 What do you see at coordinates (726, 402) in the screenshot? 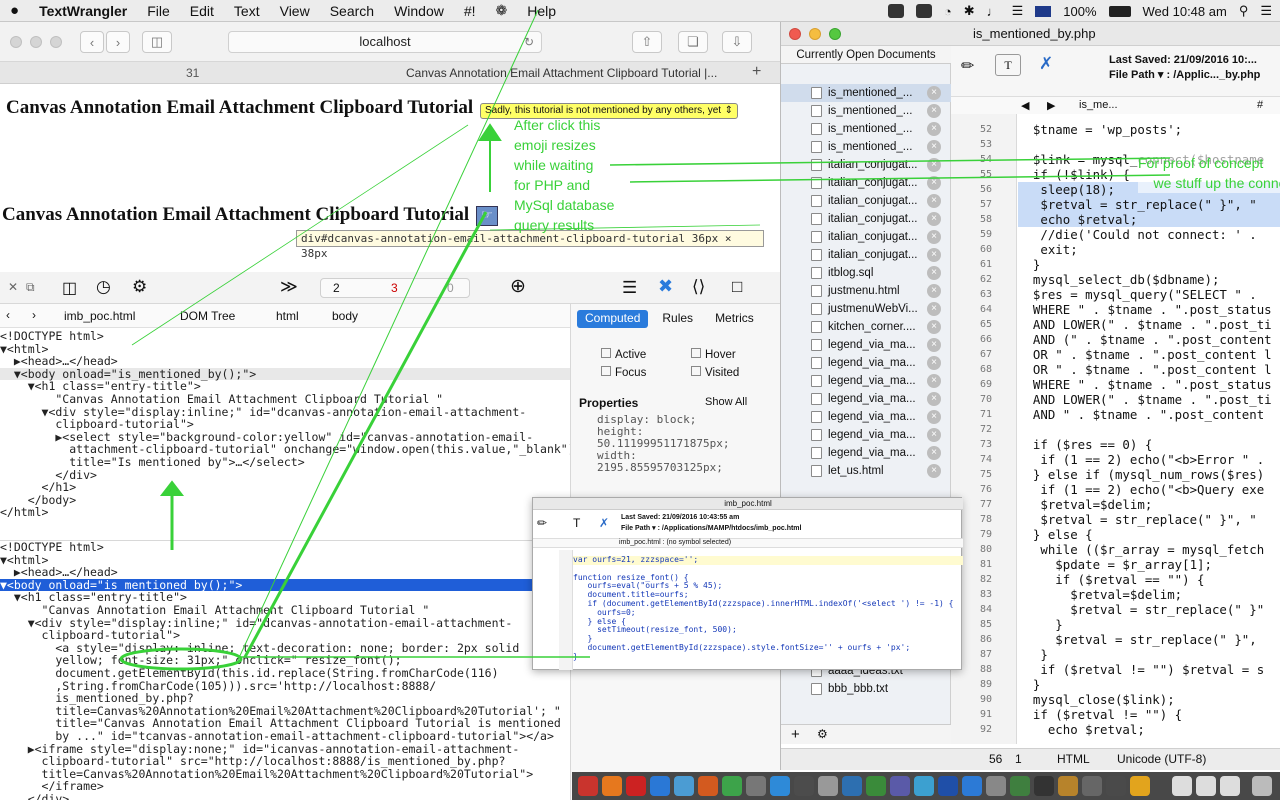
I see `show-all-toggle: Show All` at bounding box center [726, 402].